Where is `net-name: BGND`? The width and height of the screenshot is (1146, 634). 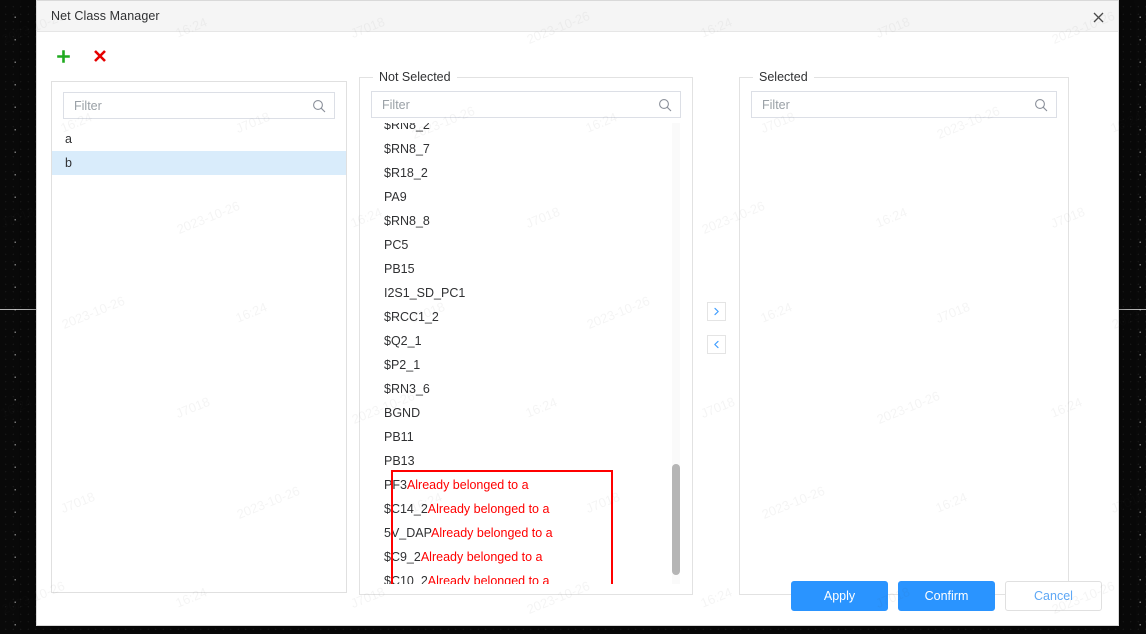 net-name: BGND is located at coordinates (402, 413).